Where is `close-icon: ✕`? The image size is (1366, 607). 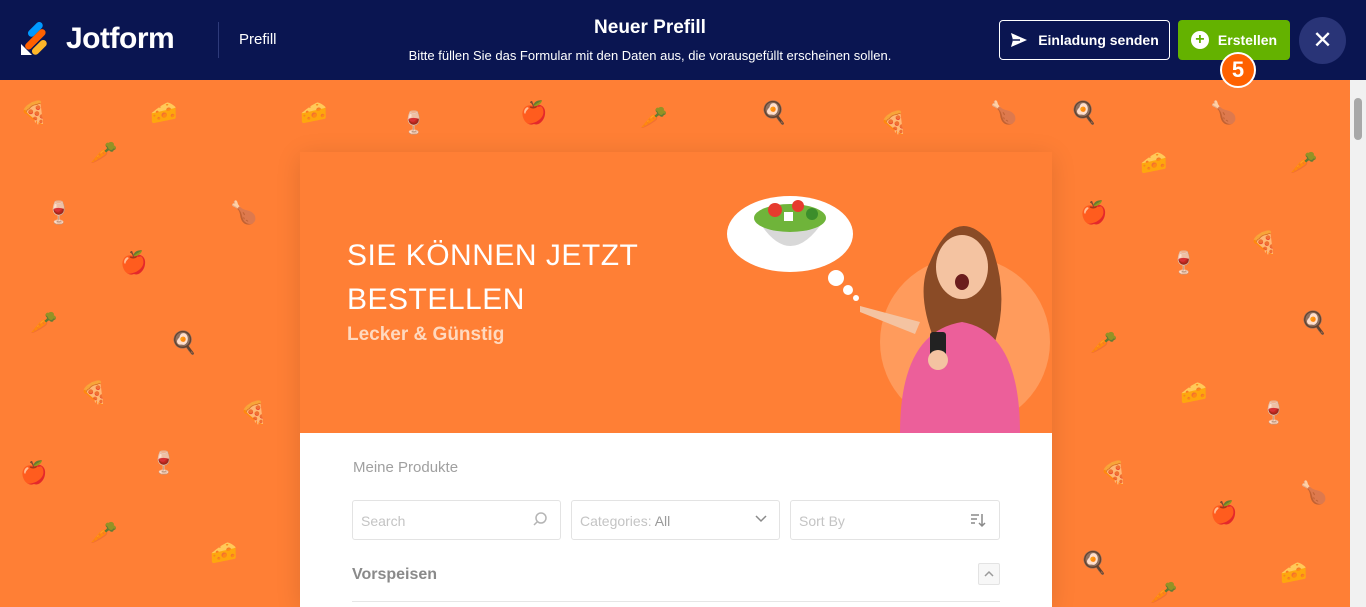
close-icon: ✕ is located at coordinates (1322, 40).